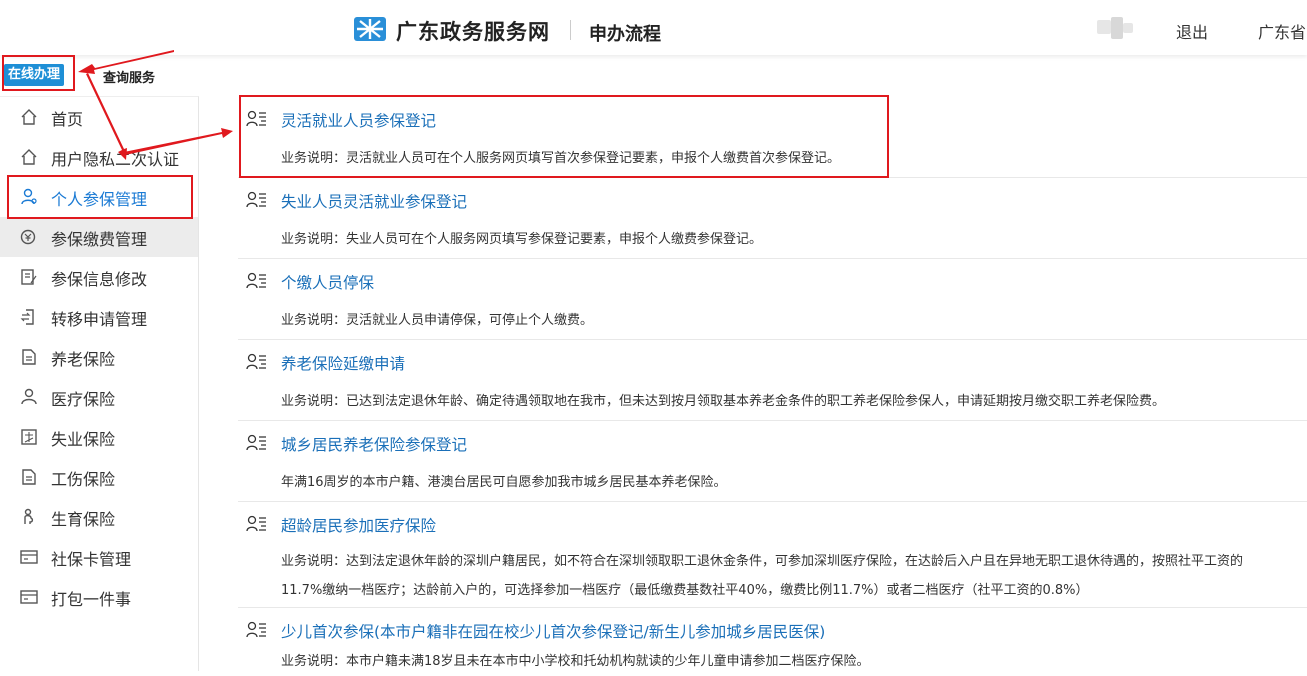 This screenshot has height=676, width=1307. I want to click on avatar, so click(1115, 28).